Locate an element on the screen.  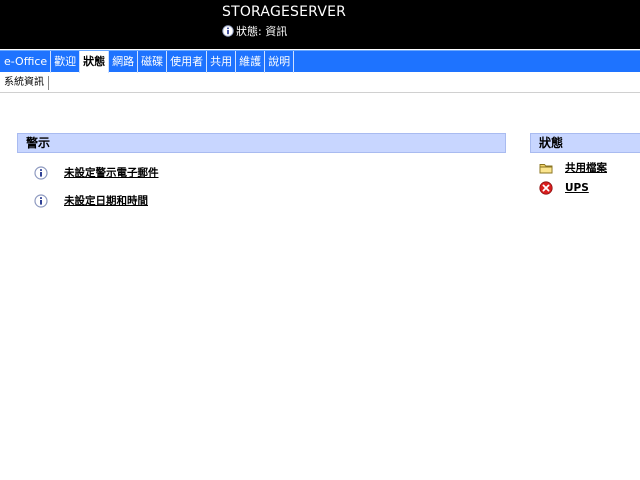
server-name: STORAGESERVER is located at coordinates (284, 12).